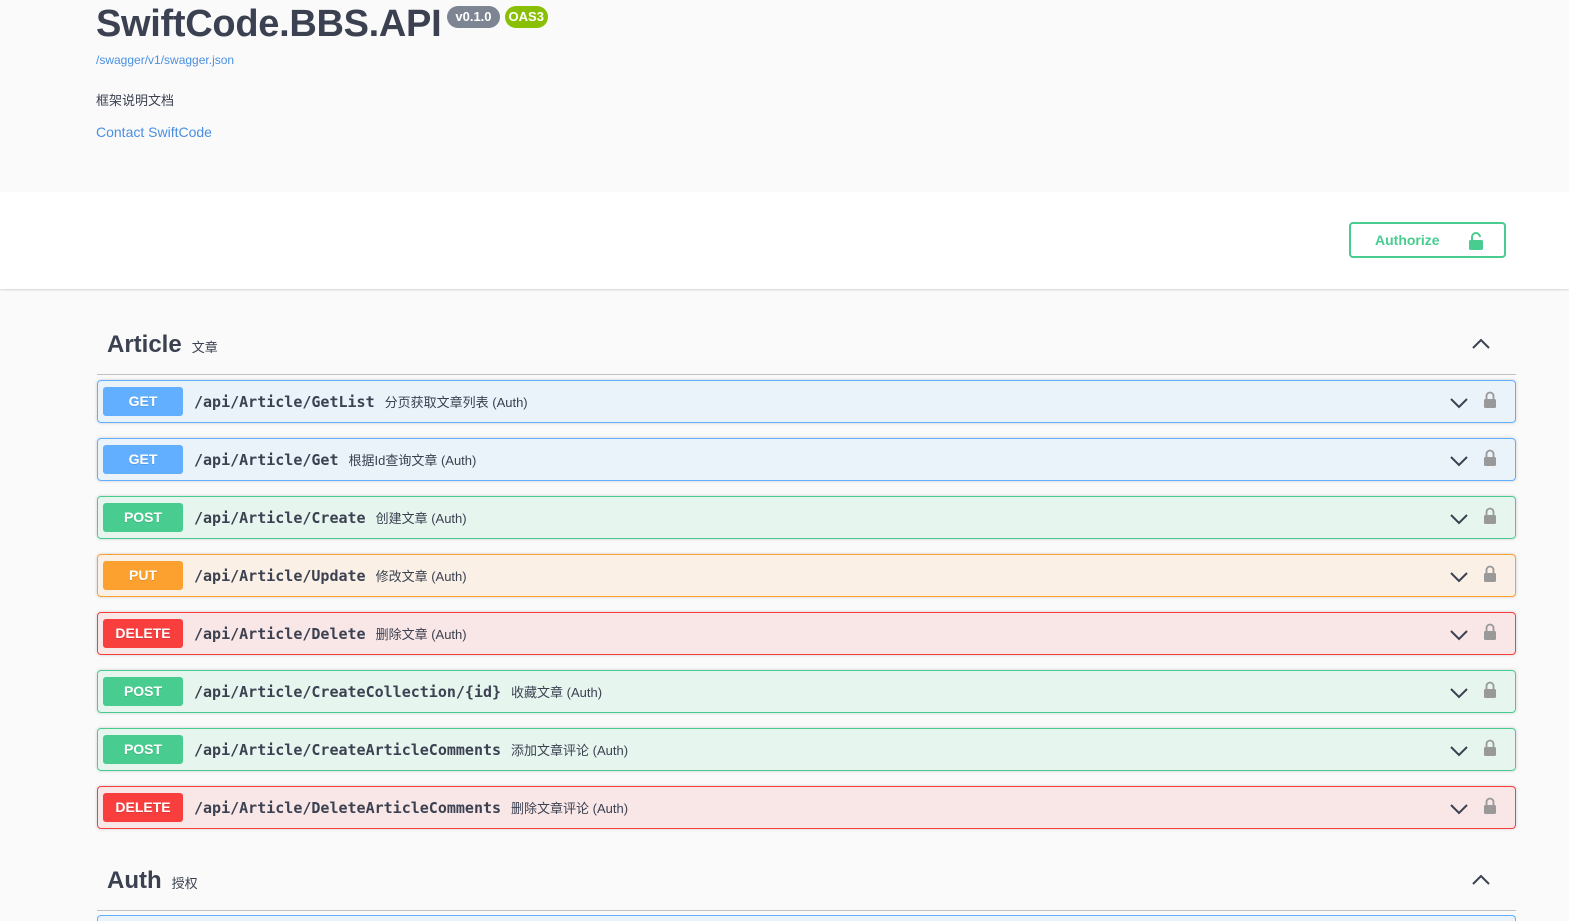  What do you see at coordinates (570, 750) in the screenshot?
I see `operation-summary: 添加文章评论 (Auth)` at bounding box center [570, 750].